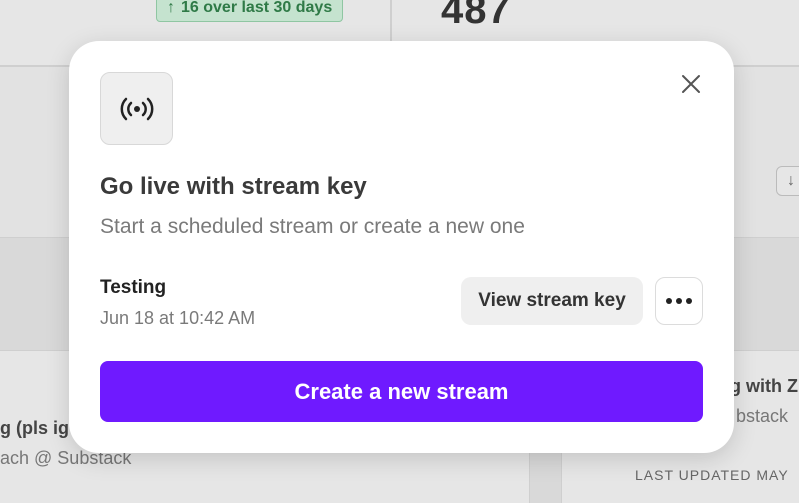 The height and width of the screenshot is (503, 799). Describe the element at coordinates (762, 416) in the screenshot. I see `post-subtitle-right: bstack` at that location.